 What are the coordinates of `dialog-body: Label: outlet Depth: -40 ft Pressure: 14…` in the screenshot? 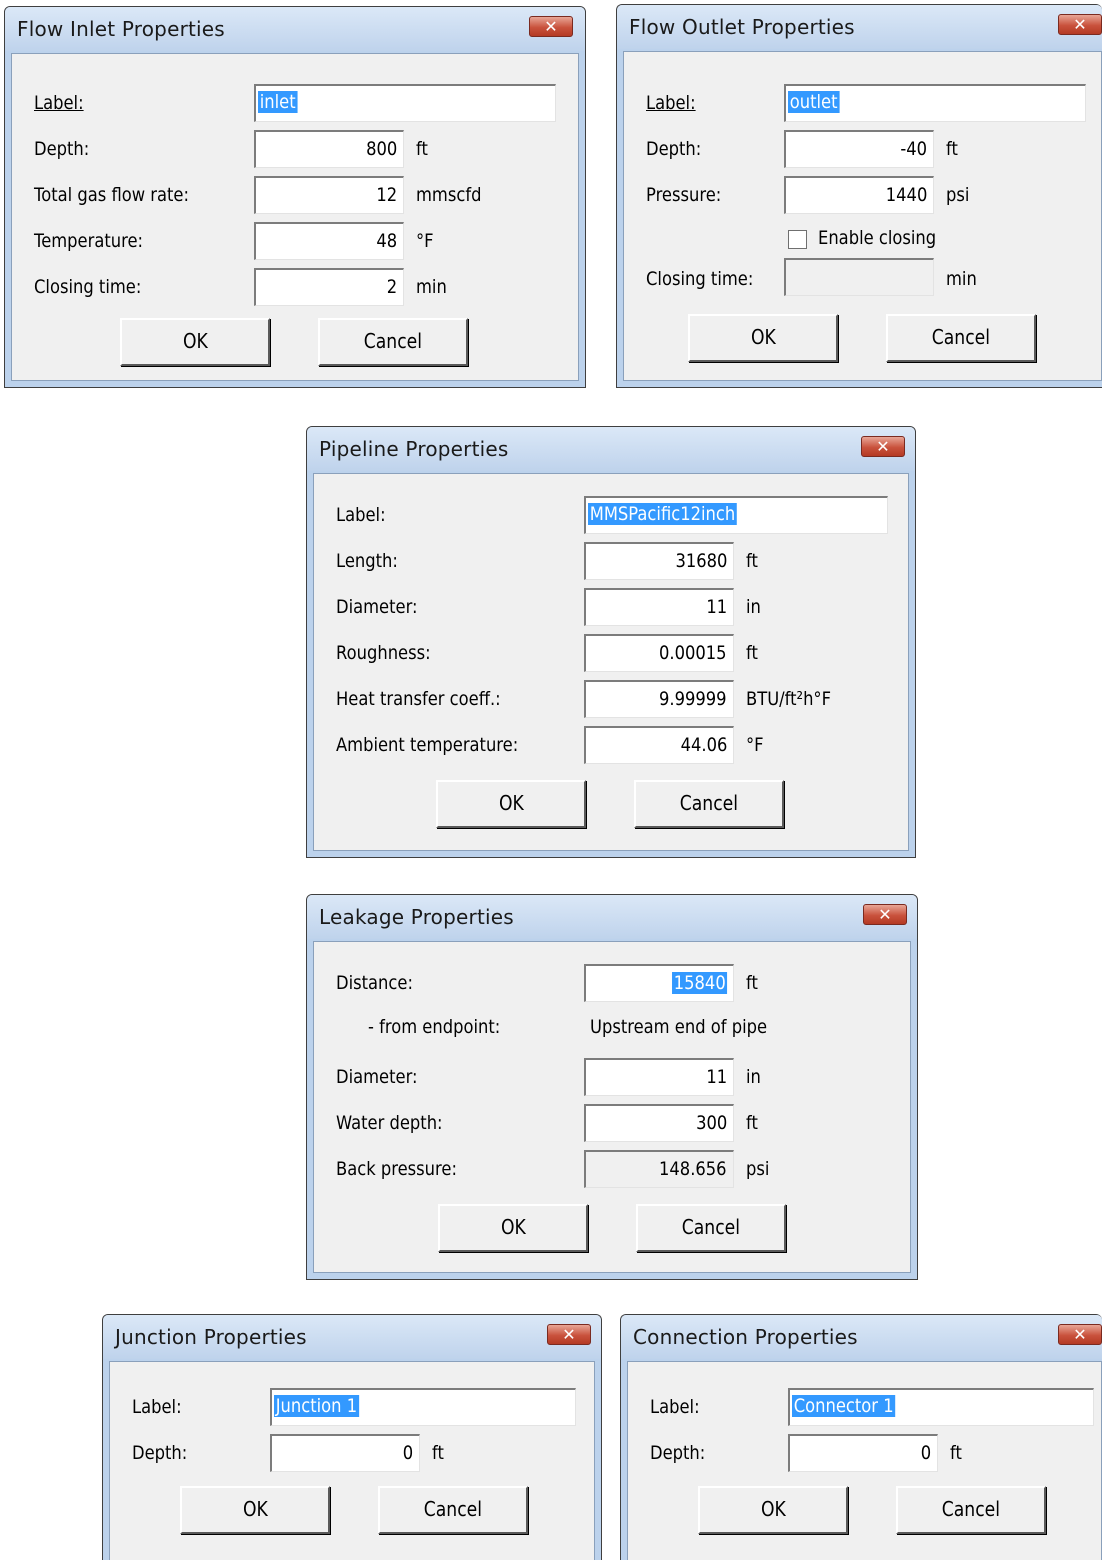 It's located at (862, 216).